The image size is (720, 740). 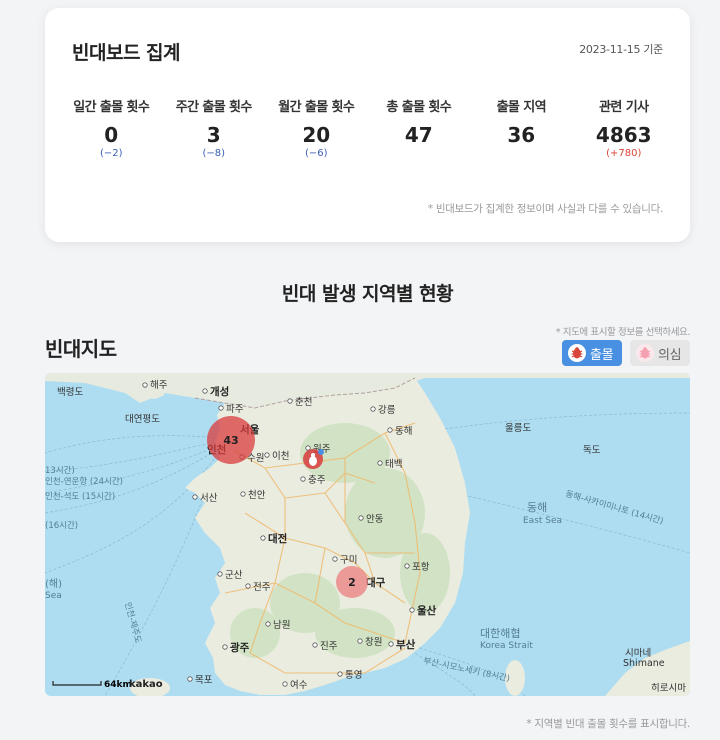 I want to click on stat-value: 36, so click(x=521, y=135).